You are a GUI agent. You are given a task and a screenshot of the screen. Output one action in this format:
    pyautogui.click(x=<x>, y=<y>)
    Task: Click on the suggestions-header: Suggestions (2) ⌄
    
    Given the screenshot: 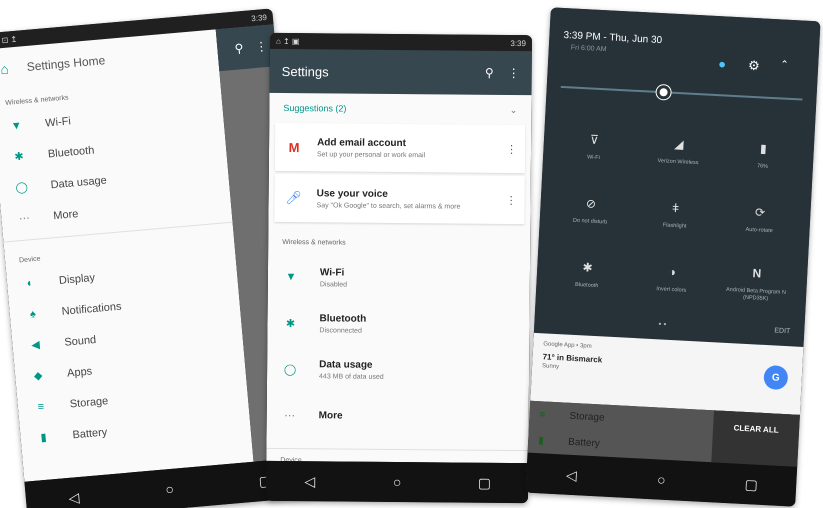 What is the action you would take?
    pyautogui.click(x=400, y=109)
    